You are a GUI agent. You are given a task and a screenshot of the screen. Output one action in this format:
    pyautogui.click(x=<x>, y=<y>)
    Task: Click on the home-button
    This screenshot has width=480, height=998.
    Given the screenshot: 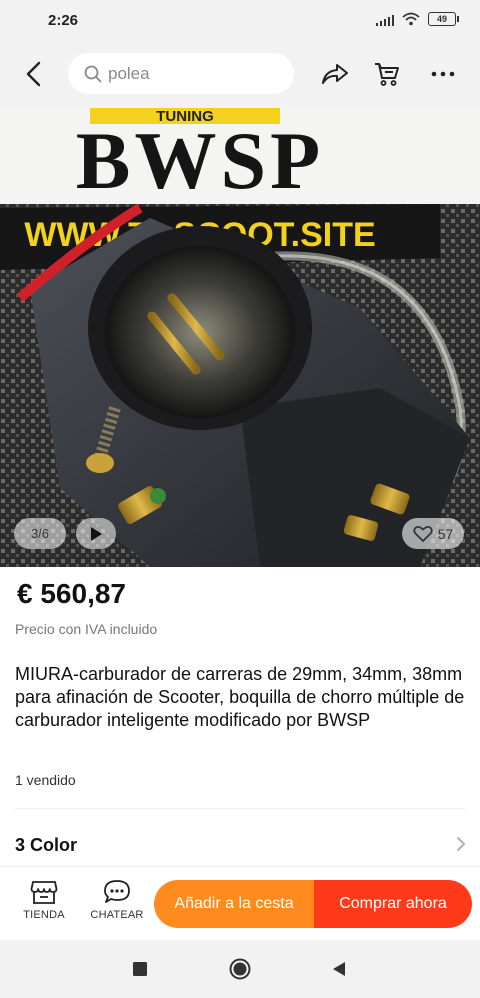 What is the action you would take?
    pyautogui.click(x=240, y=969)
    